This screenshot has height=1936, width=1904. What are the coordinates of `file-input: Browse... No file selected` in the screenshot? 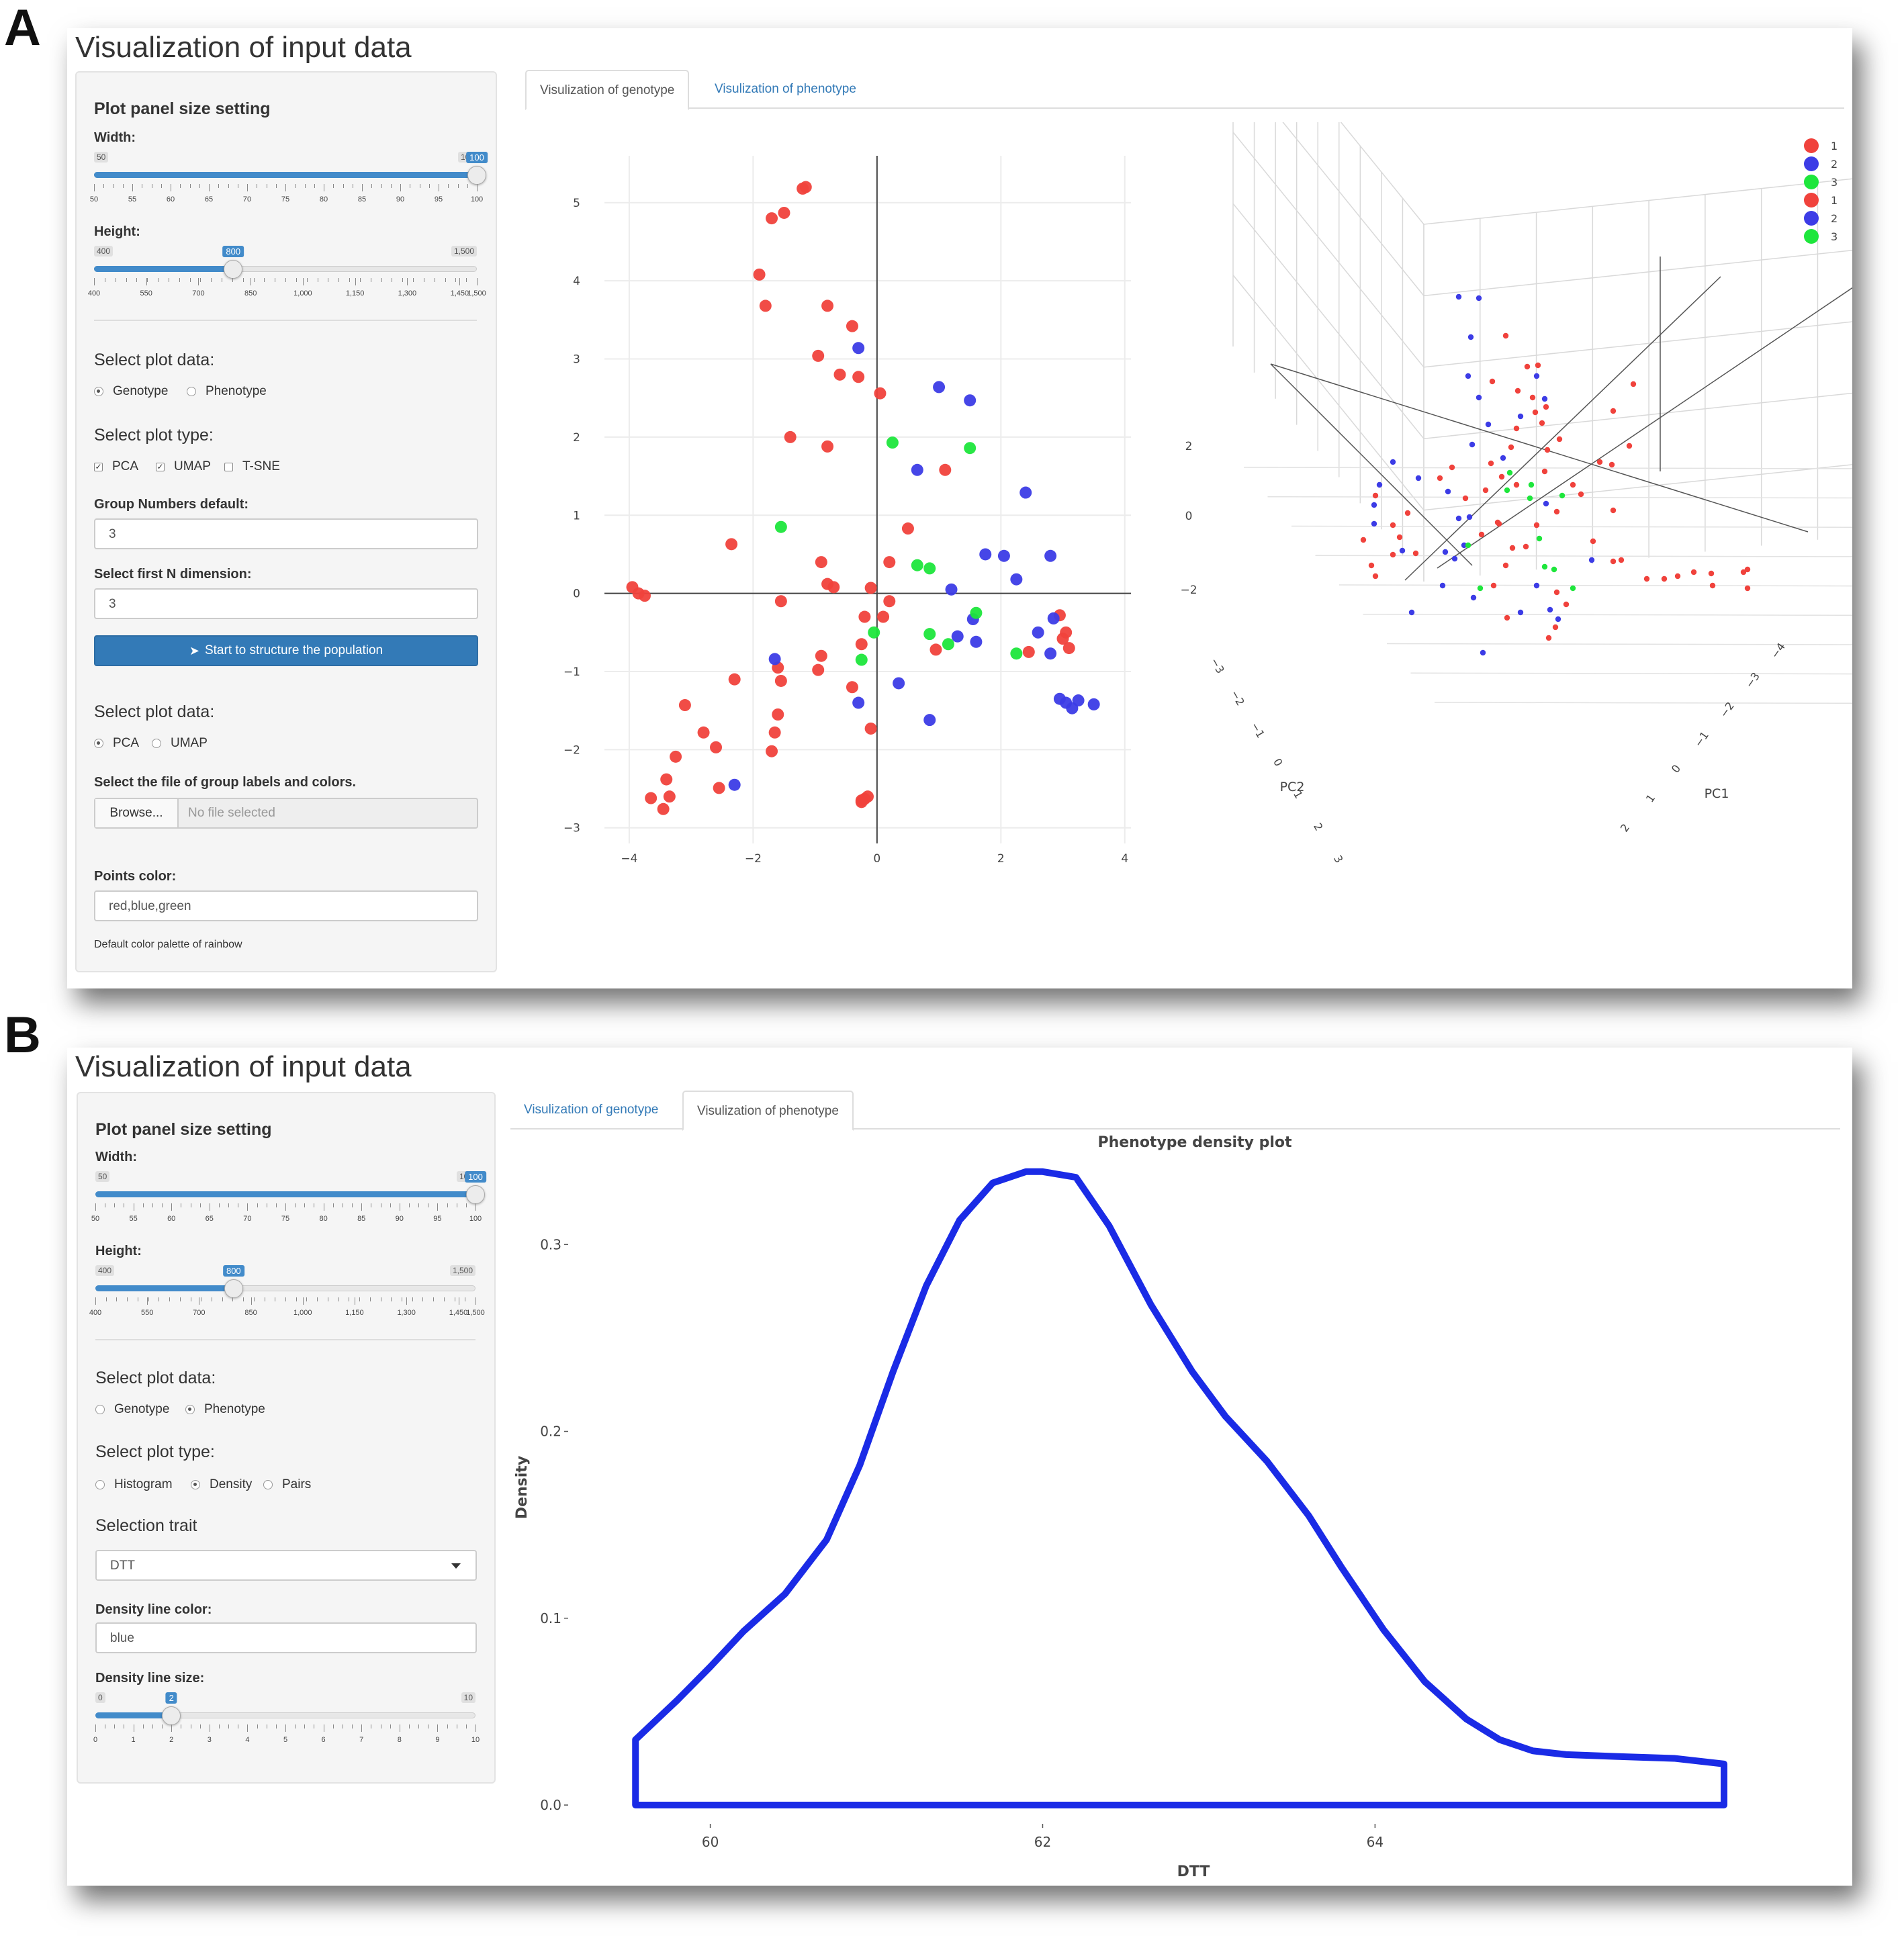 It's located at (286, 813).